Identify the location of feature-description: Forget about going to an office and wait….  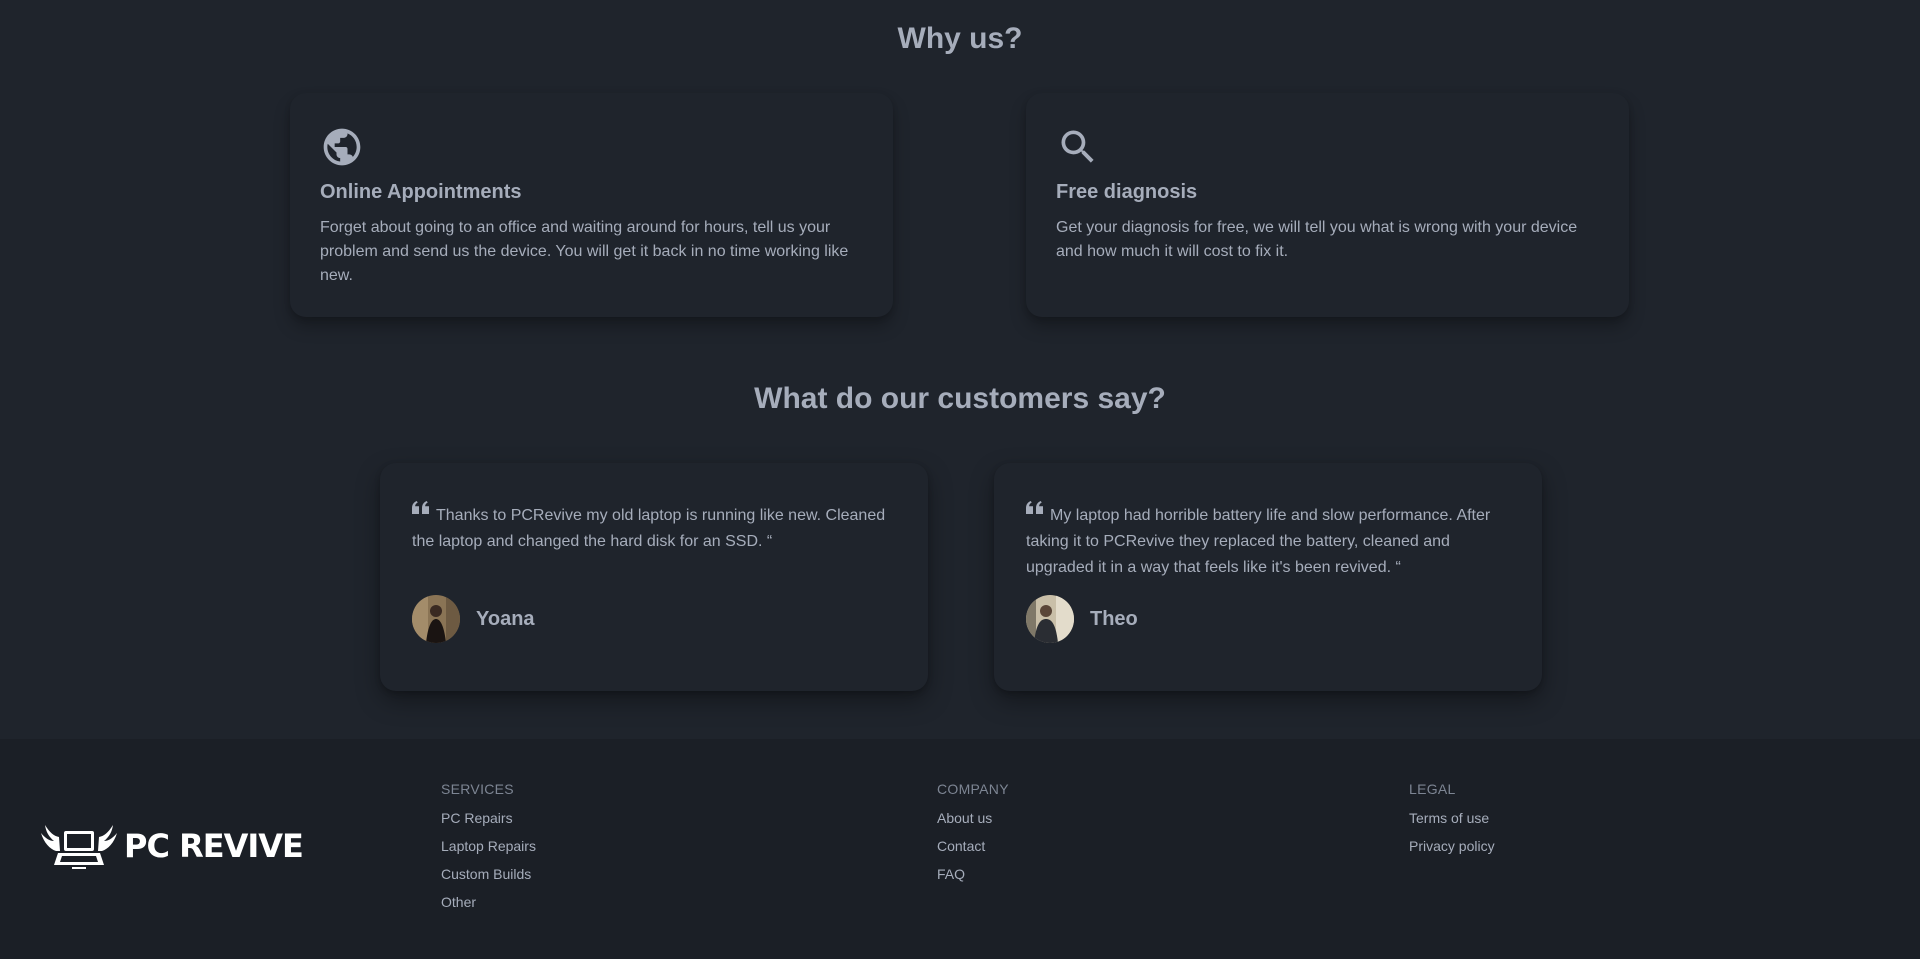
(584, 251).